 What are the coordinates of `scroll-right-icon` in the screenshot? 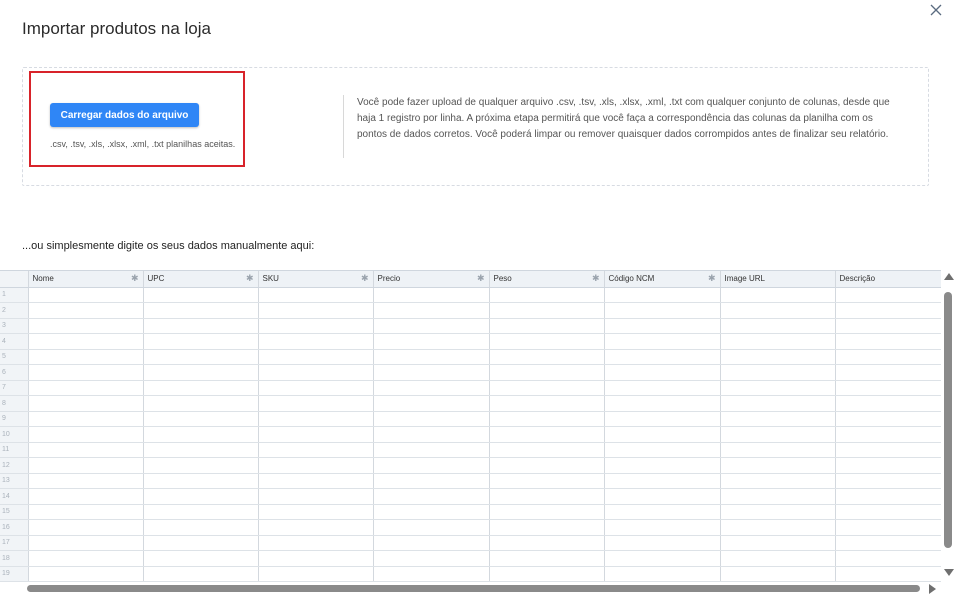 It's located at (932, 589).